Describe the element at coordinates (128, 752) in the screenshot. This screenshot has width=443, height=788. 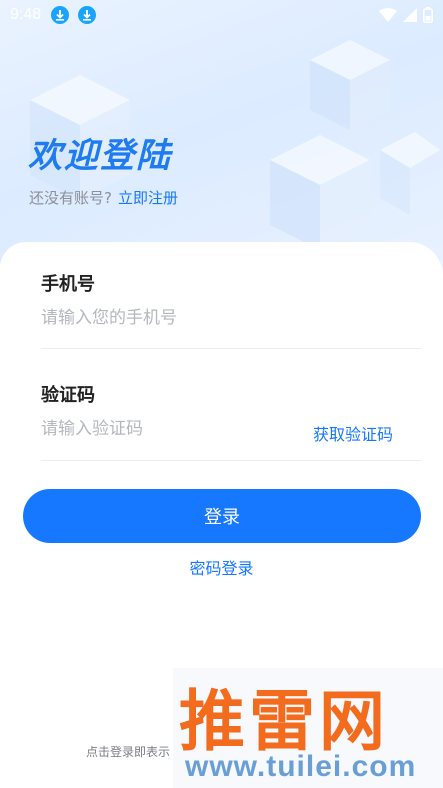
I see `agreement-text: 点击登录即表示` at that location.